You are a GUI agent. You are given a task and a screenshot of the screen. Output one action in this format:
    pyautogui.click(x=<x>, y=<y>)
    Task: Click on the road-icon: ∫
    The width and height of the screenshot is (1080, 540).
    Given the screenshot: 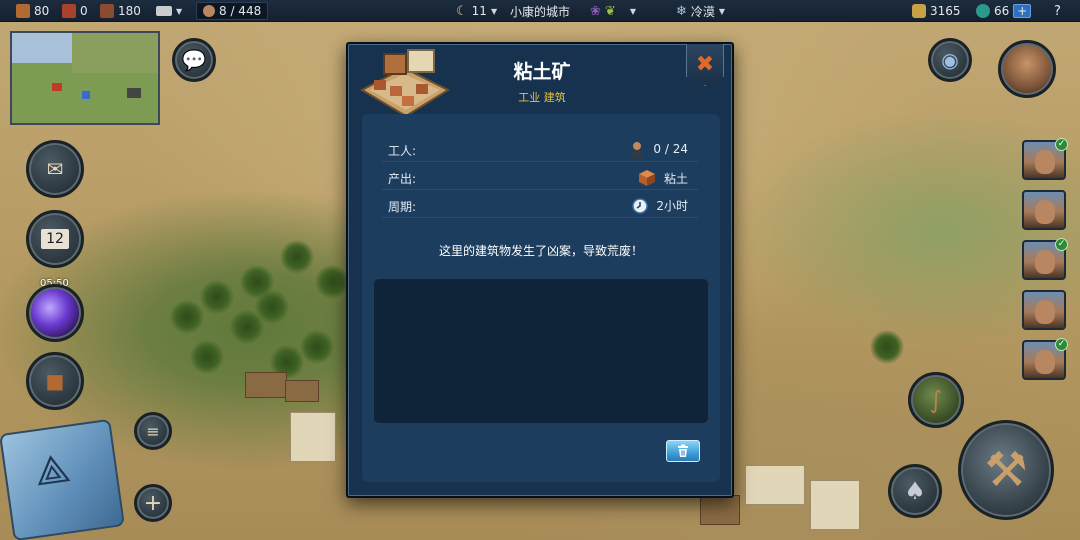 What is the action you would take?
    pyautogui.click(x=936, y=400)
    